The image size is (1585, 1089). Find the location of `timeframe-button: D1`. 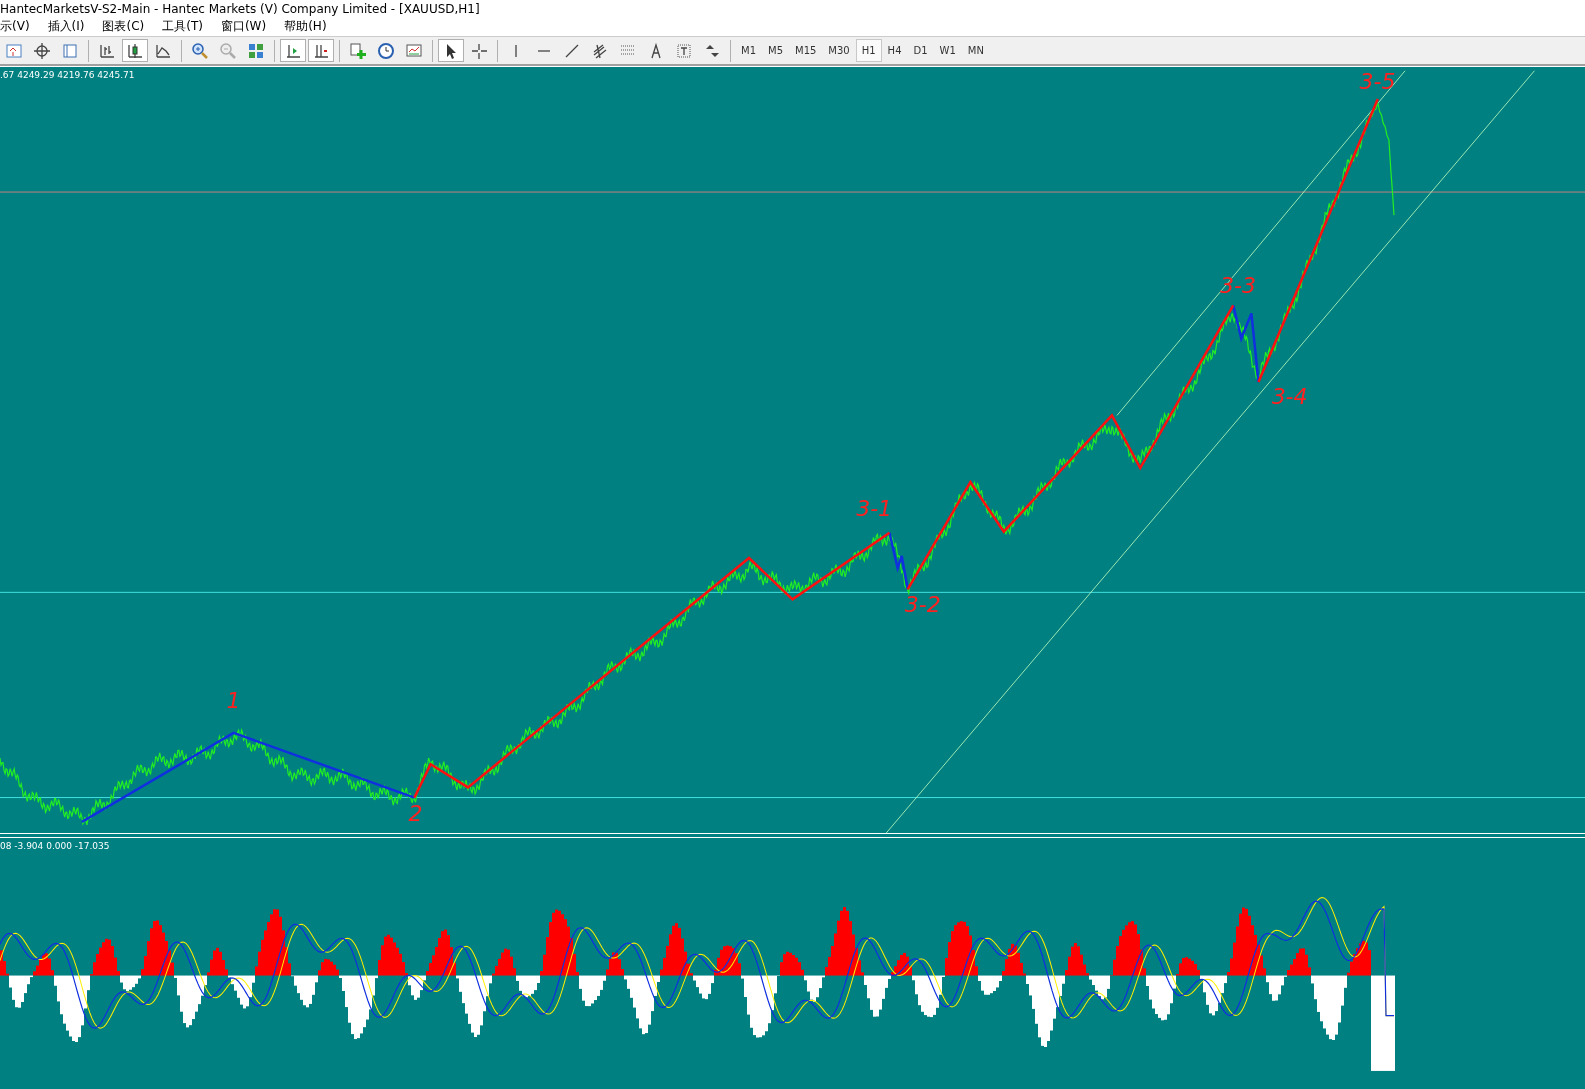

timeframe-button: D1 is located at coordinates (920, 50).